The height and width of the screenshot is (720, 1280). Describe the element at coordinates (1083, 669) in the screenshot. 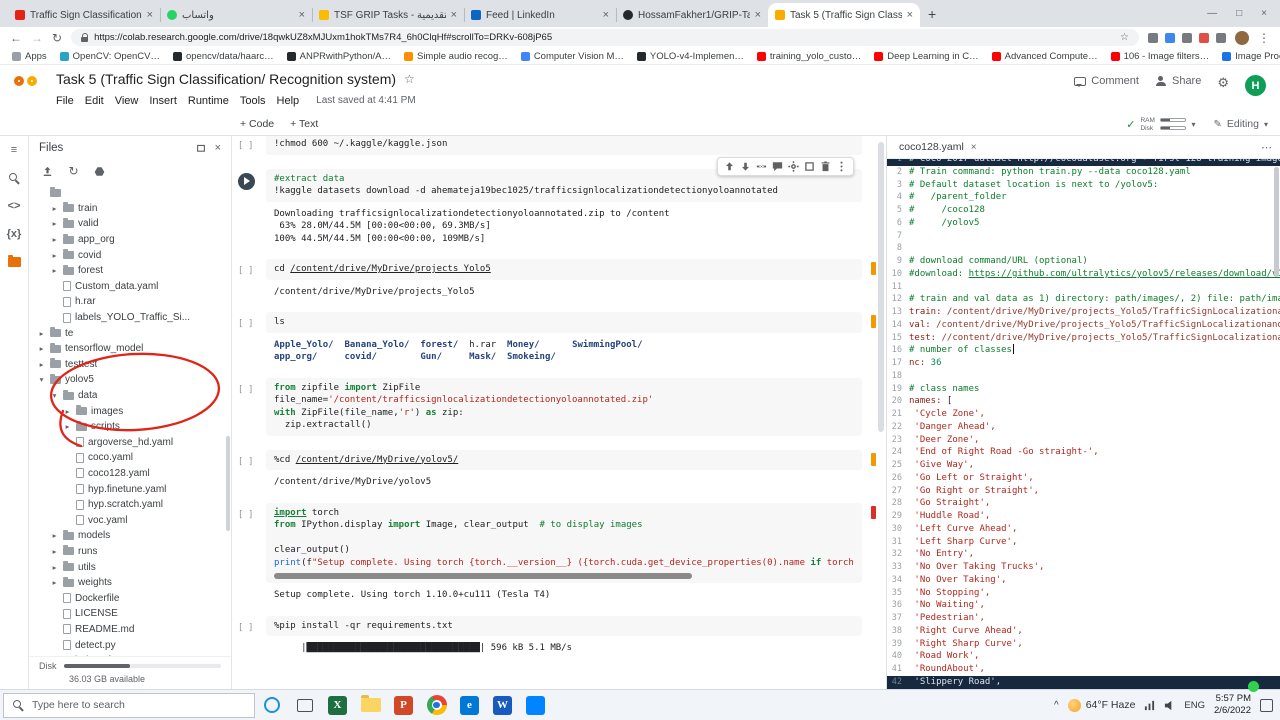

I see `editor-line: 41 'RoundAbout',` at that location.